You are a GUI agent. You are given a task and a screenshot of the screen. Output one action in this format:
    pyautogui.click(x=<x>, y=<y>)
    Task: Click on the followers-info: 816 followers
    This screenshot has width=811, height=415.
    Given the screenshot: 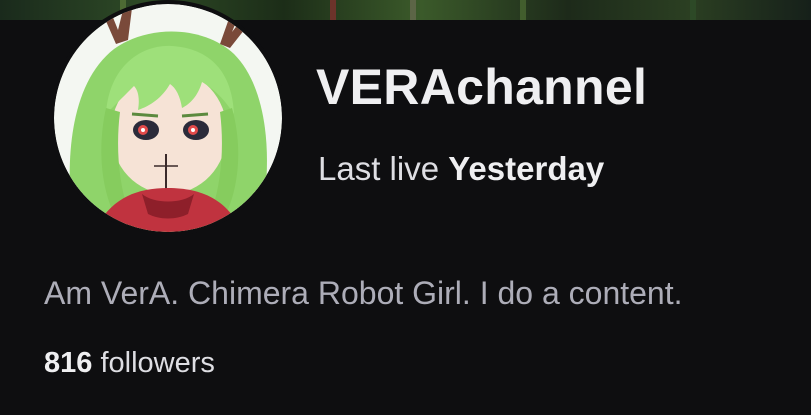 What is the action you would take?
    pyautogui.click(x=129, y=363)
    